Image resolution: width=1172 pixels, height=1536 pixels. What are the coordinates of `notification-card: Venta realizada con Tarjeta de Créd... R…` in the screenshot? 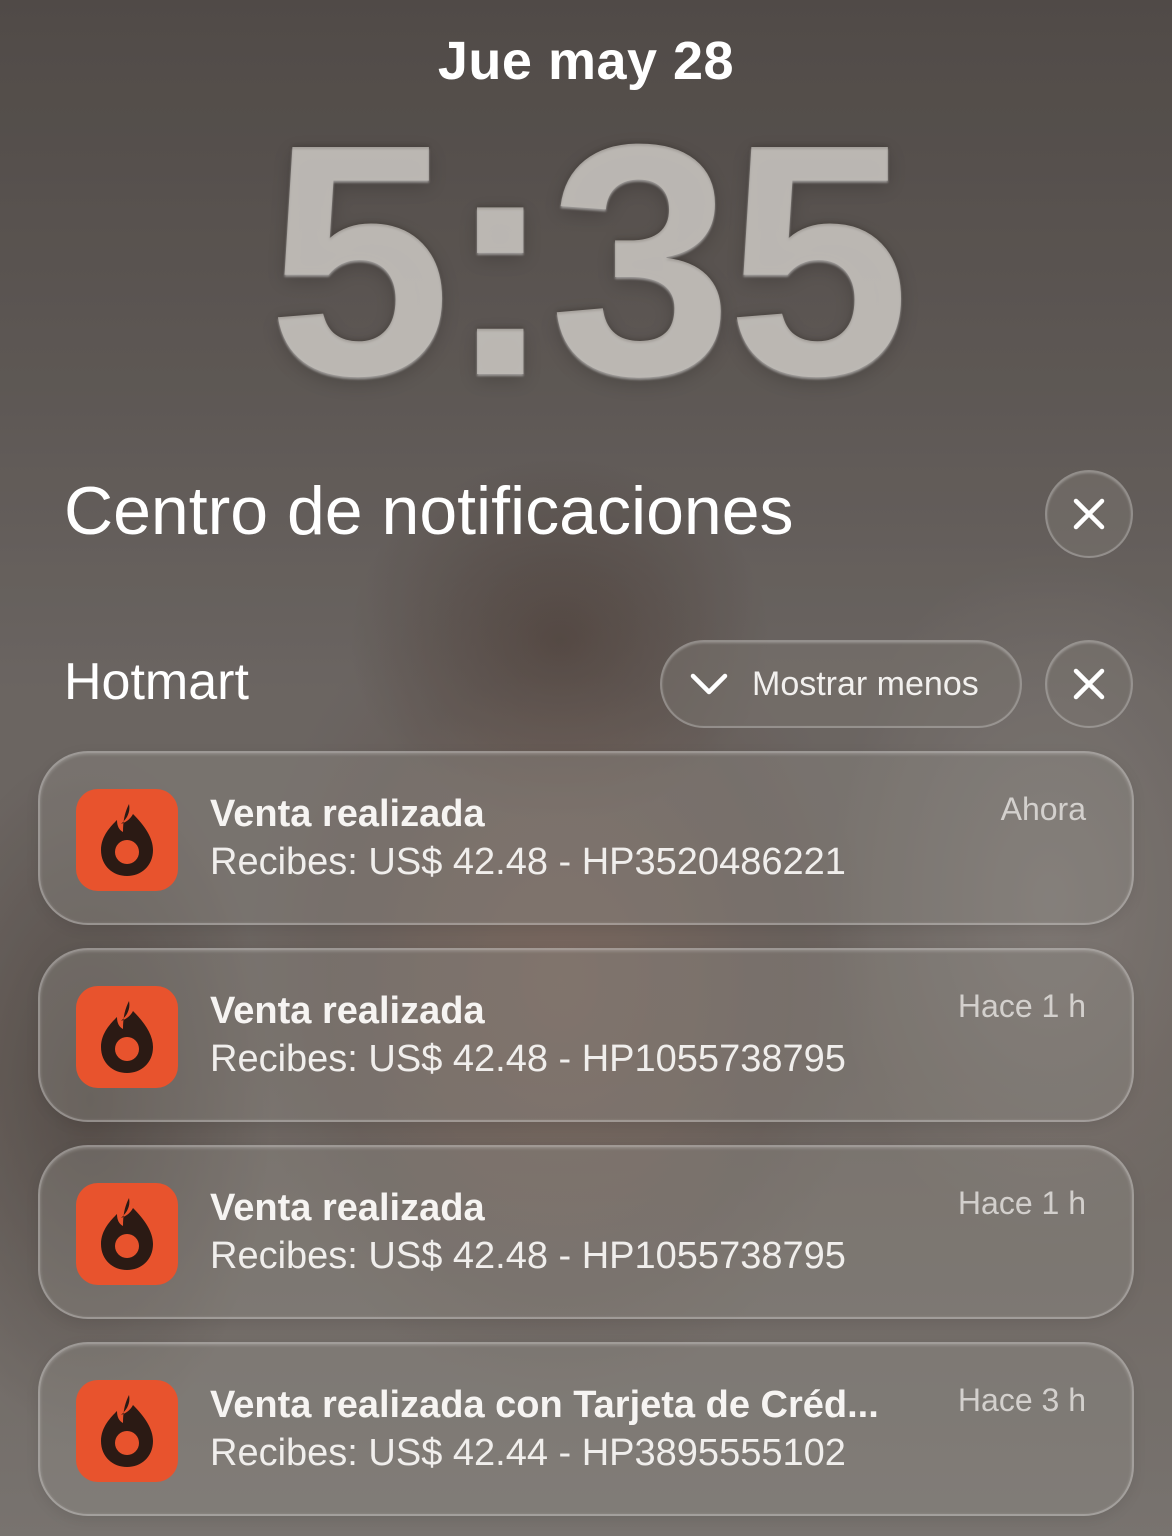 It's located at (586, 1429).